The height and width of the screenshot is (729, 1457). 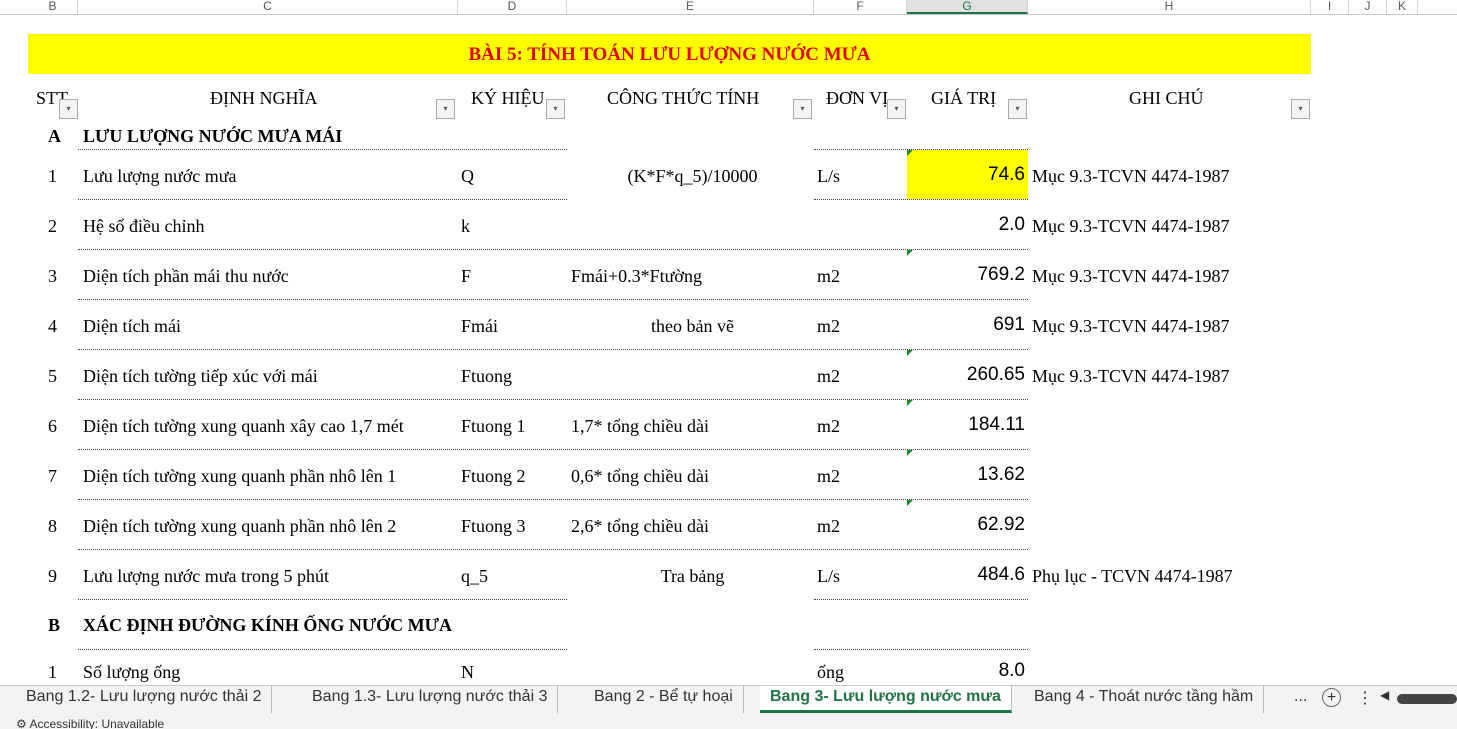 I want to click on row-stt: 2, so click(x=52, y=226).